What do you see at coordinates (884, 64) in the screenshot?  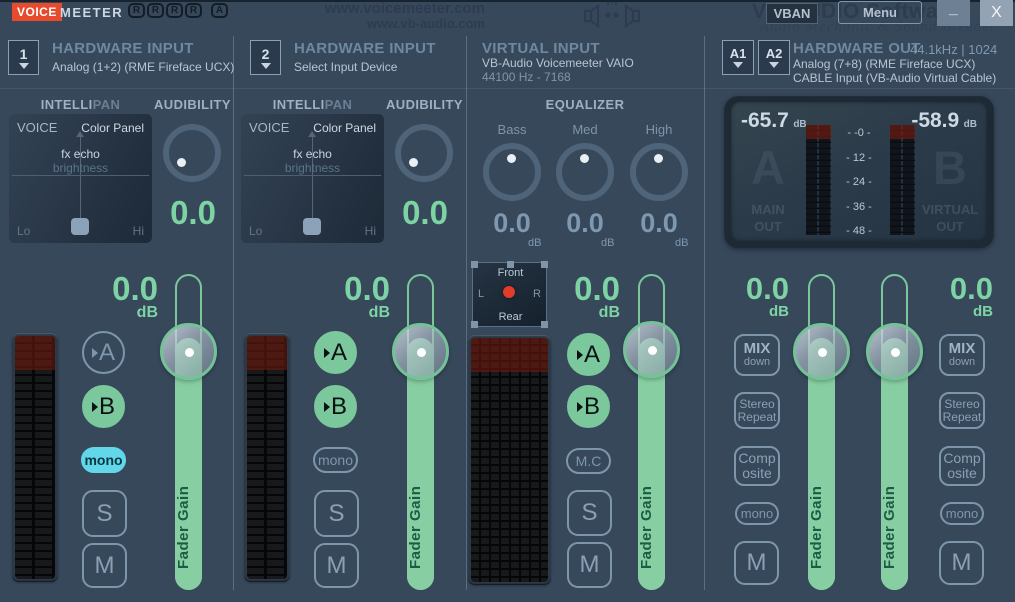 I see `bus-device-a: Analog (7+8) (RME Fireface UCX)` at bounding box center [884, 64].